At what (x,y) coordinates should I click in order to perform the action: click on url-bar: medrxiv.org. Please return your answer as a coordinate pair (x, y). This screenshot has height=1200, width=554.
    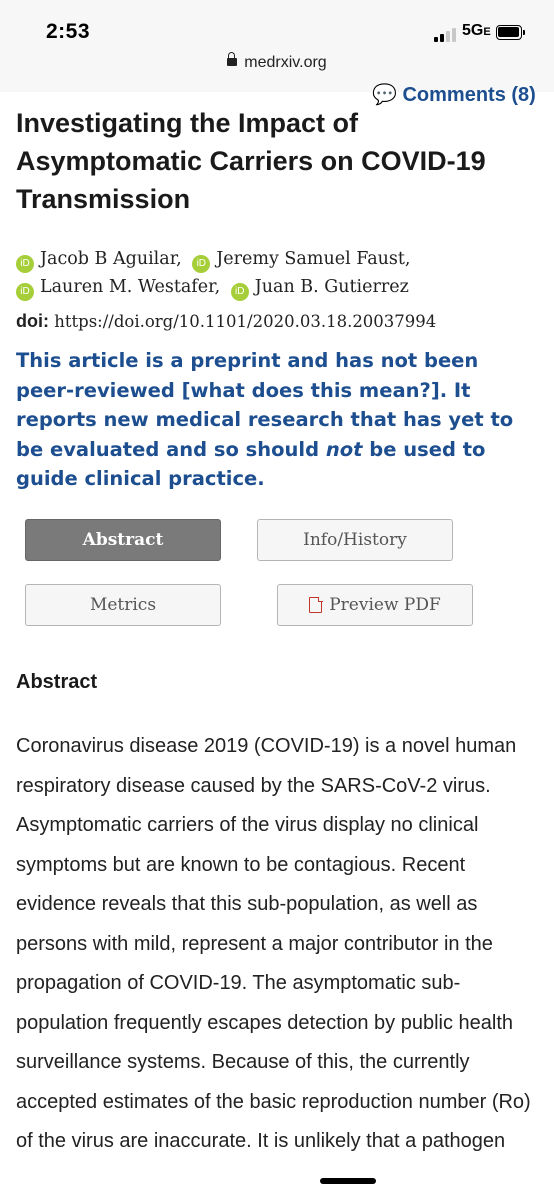
    Looking at the image, I should click on (277, 62).